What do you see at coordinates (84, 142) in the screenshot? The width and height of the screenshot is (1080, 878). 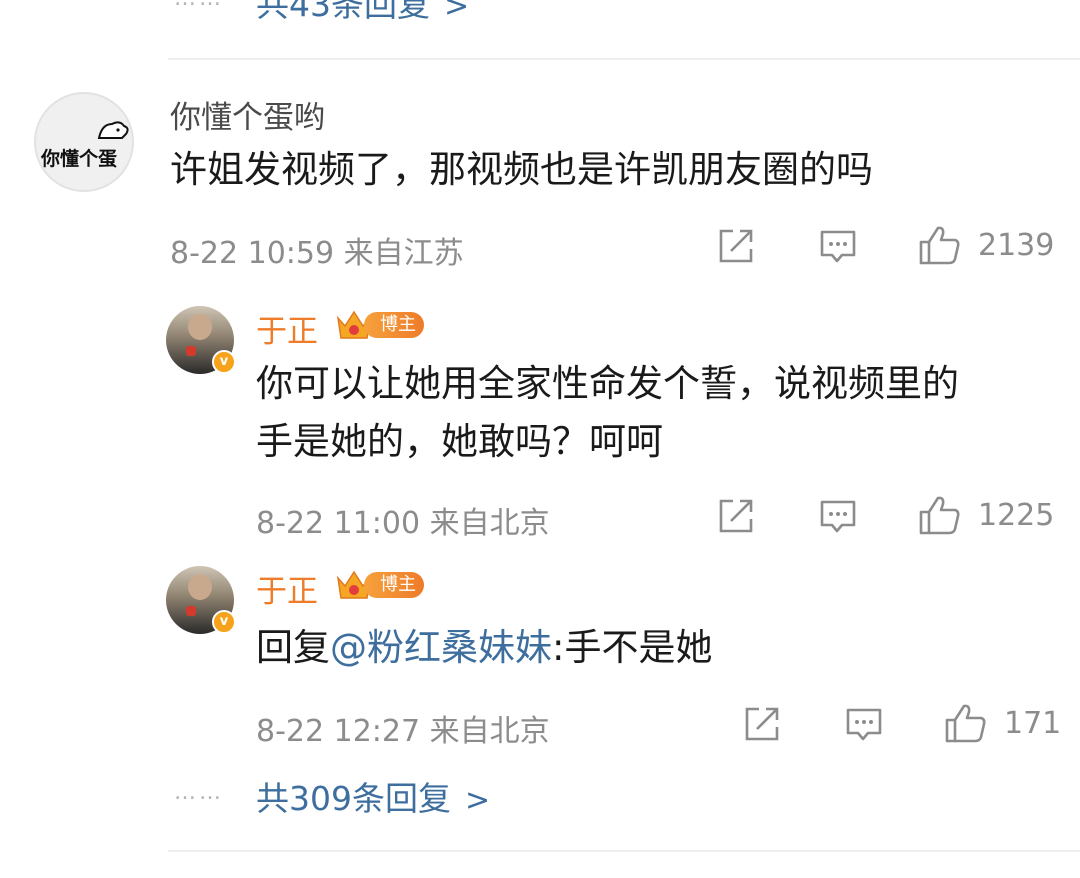 I see `avatar: 你懂个蛋` at bounding box center [84, 142].